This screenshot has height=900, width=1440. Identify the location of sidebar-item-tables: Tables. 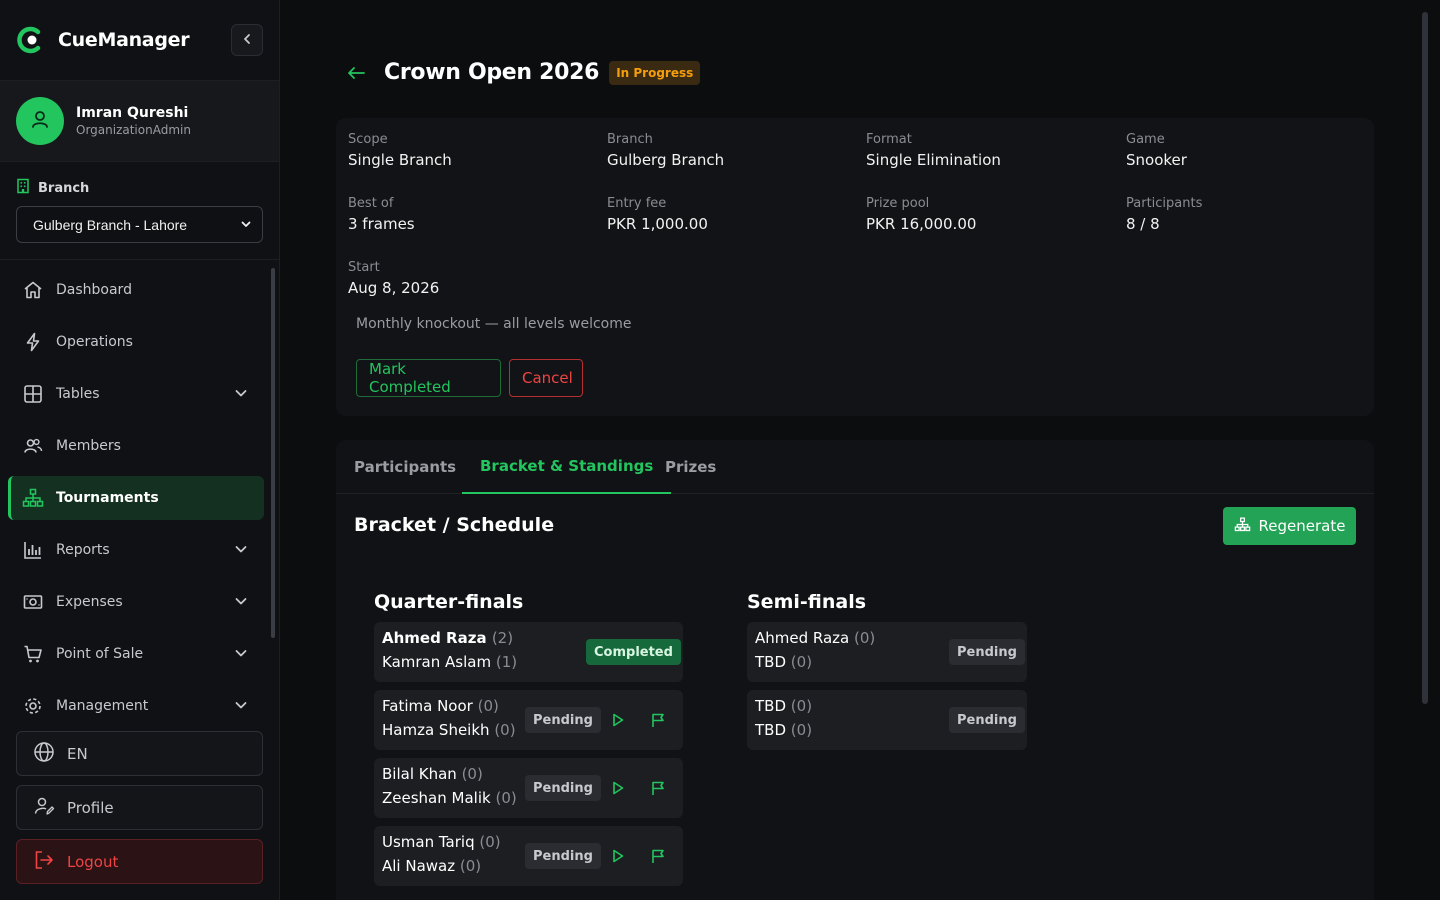
(136, 394).